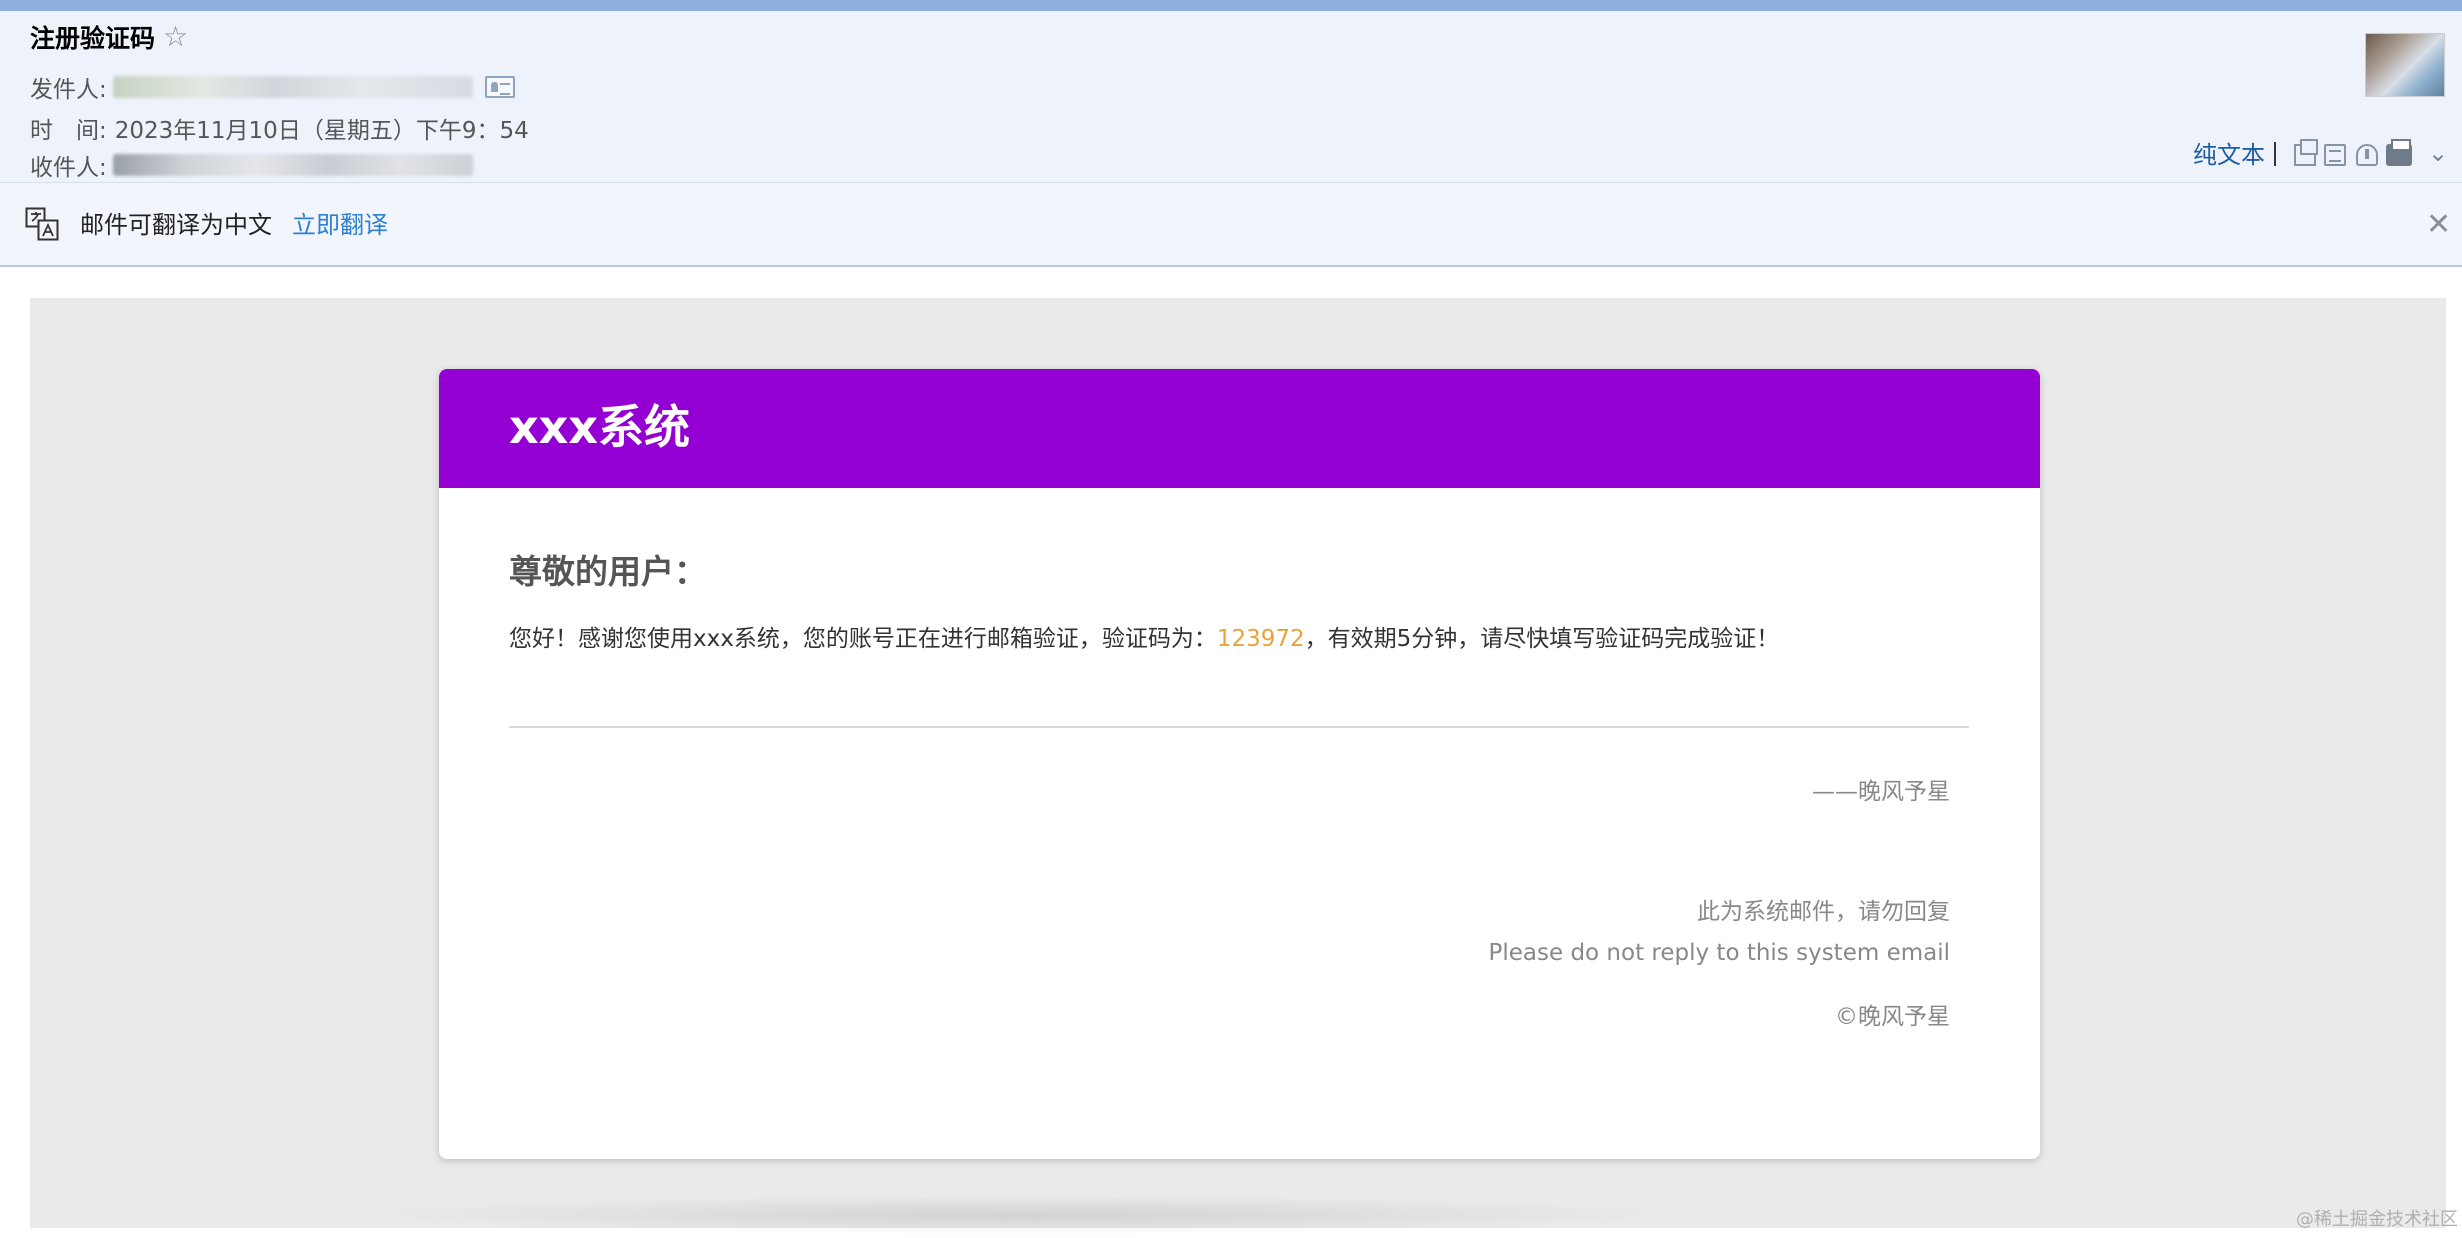 The image size is (2462, 1238). I want to click on avatar, so click(2405, 65).